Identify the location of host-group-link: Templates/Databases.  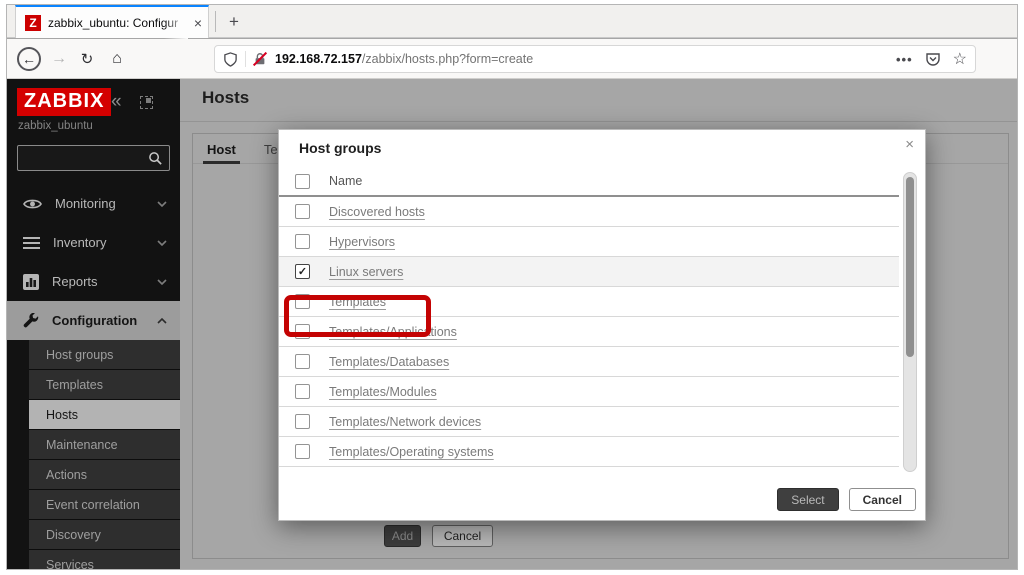
(389, 362).